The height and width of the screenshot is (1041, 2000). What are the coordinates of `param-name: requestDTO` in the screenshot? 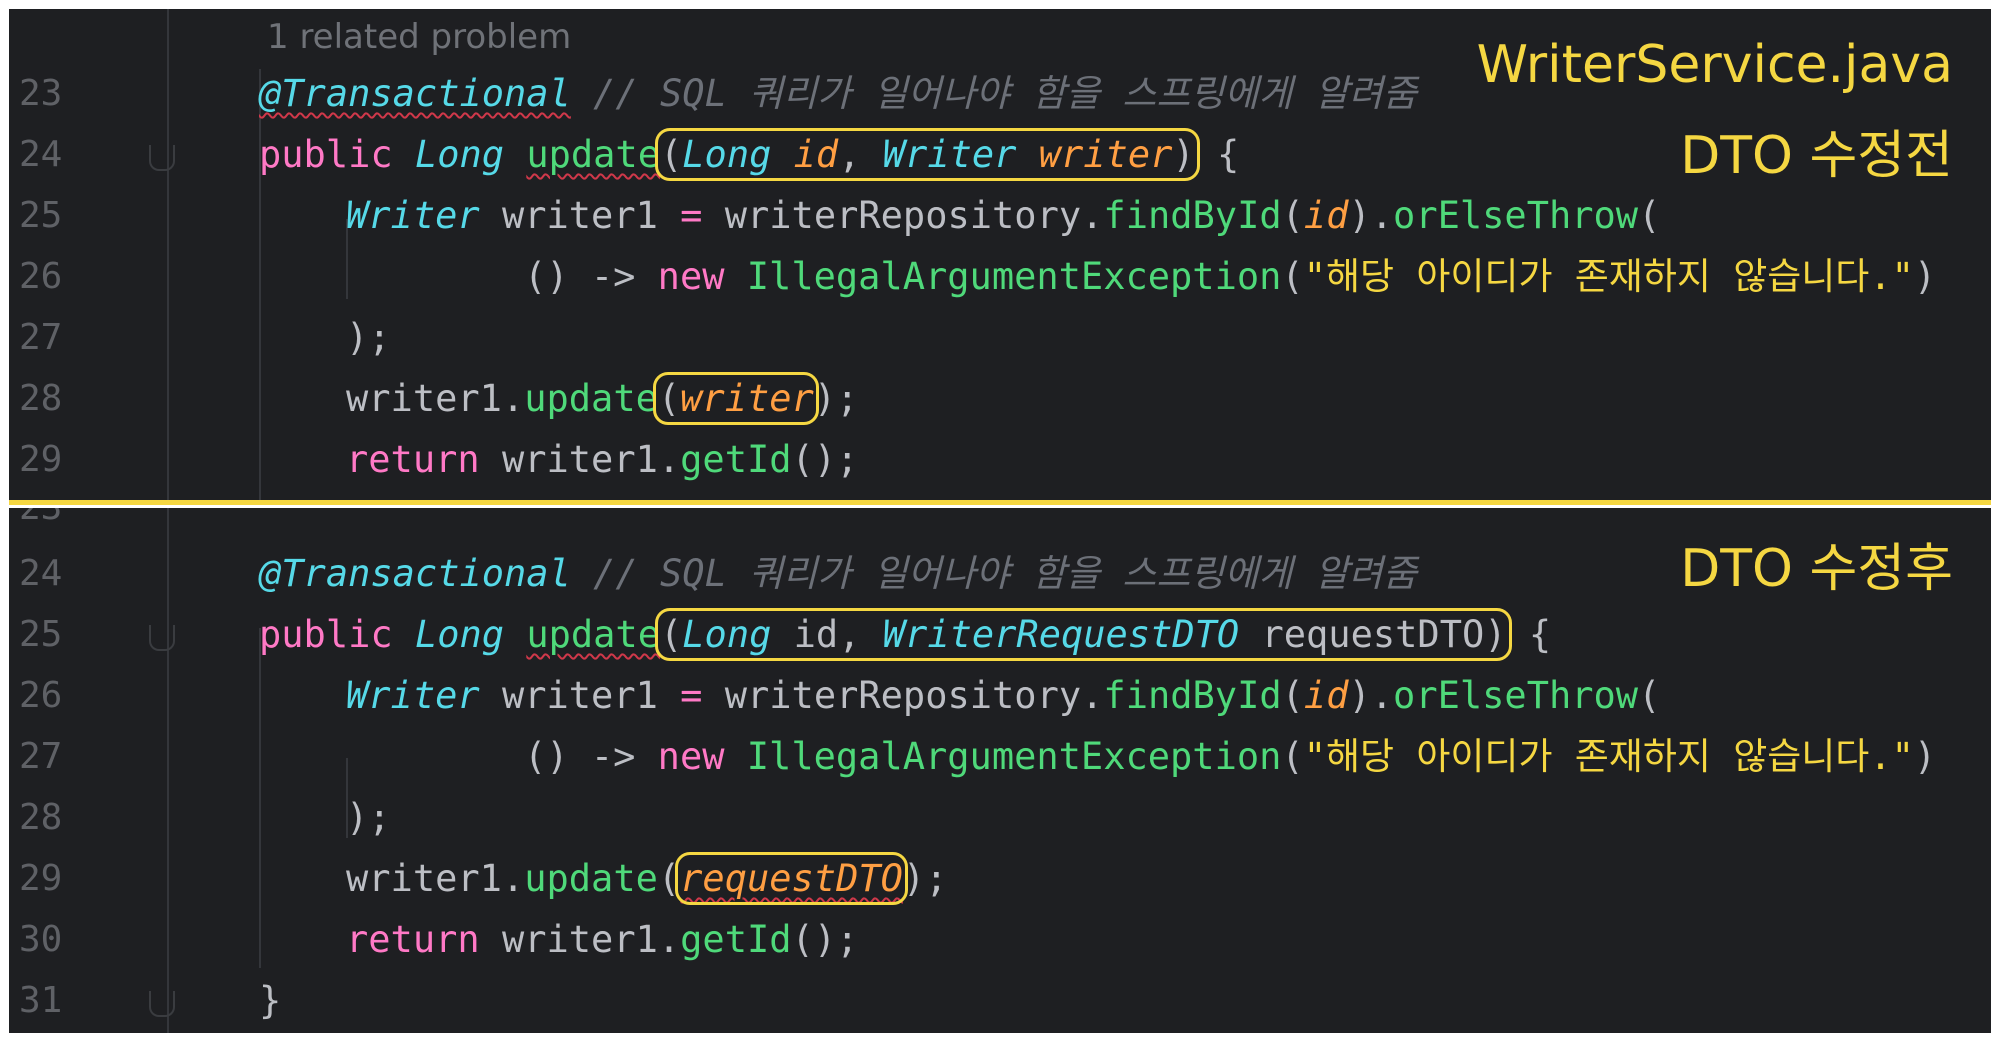 It's located at (1373, 634).